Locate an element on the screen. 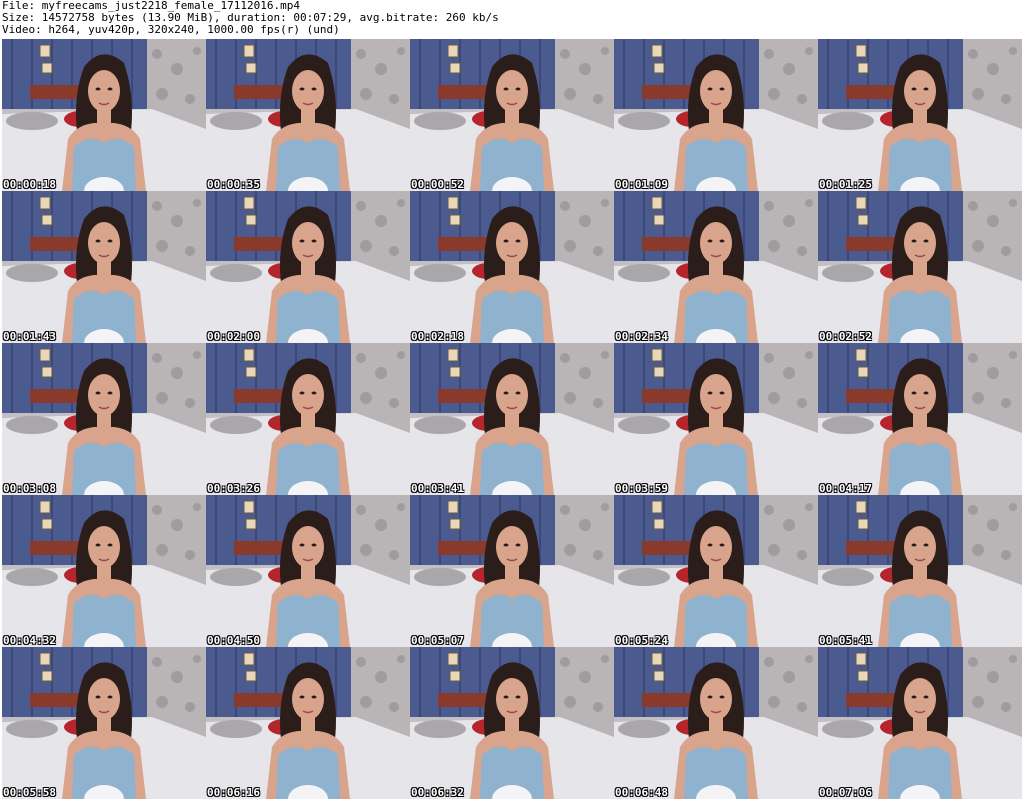 The width and height of the screenshot is (1024, 799). video-thumbnail: 00:04:17 is located at coordinates (920, 419).